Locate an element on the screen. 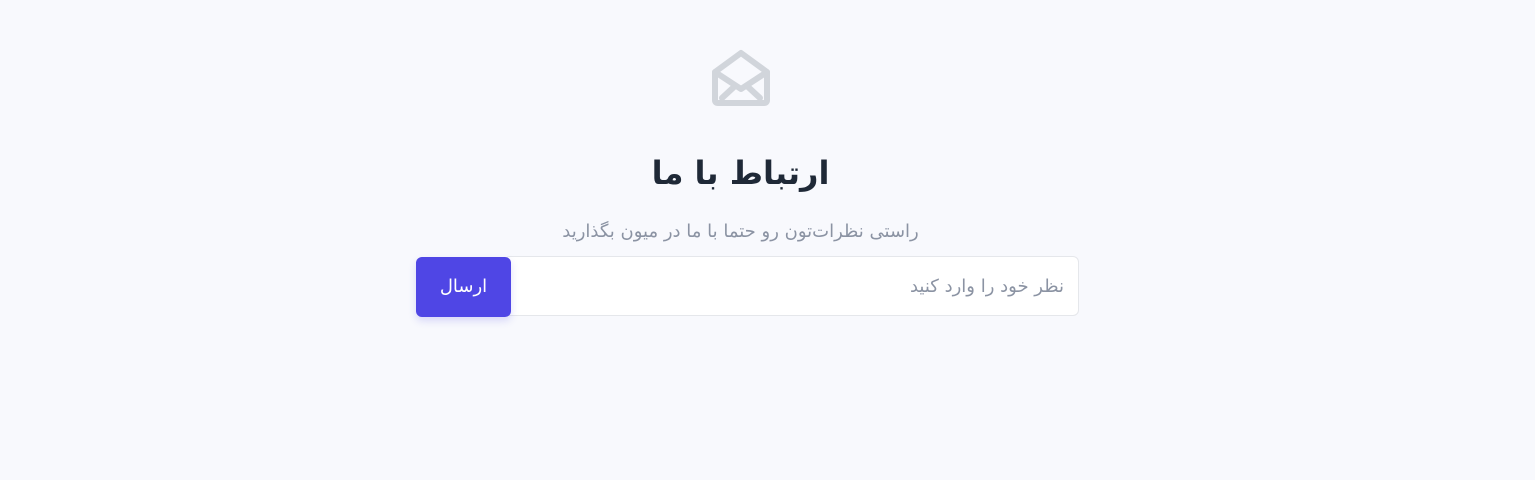 Image resolution: width=1535 pixels, height=480 pixels. comment-form: ارسال is located at coordinates (748, 287).